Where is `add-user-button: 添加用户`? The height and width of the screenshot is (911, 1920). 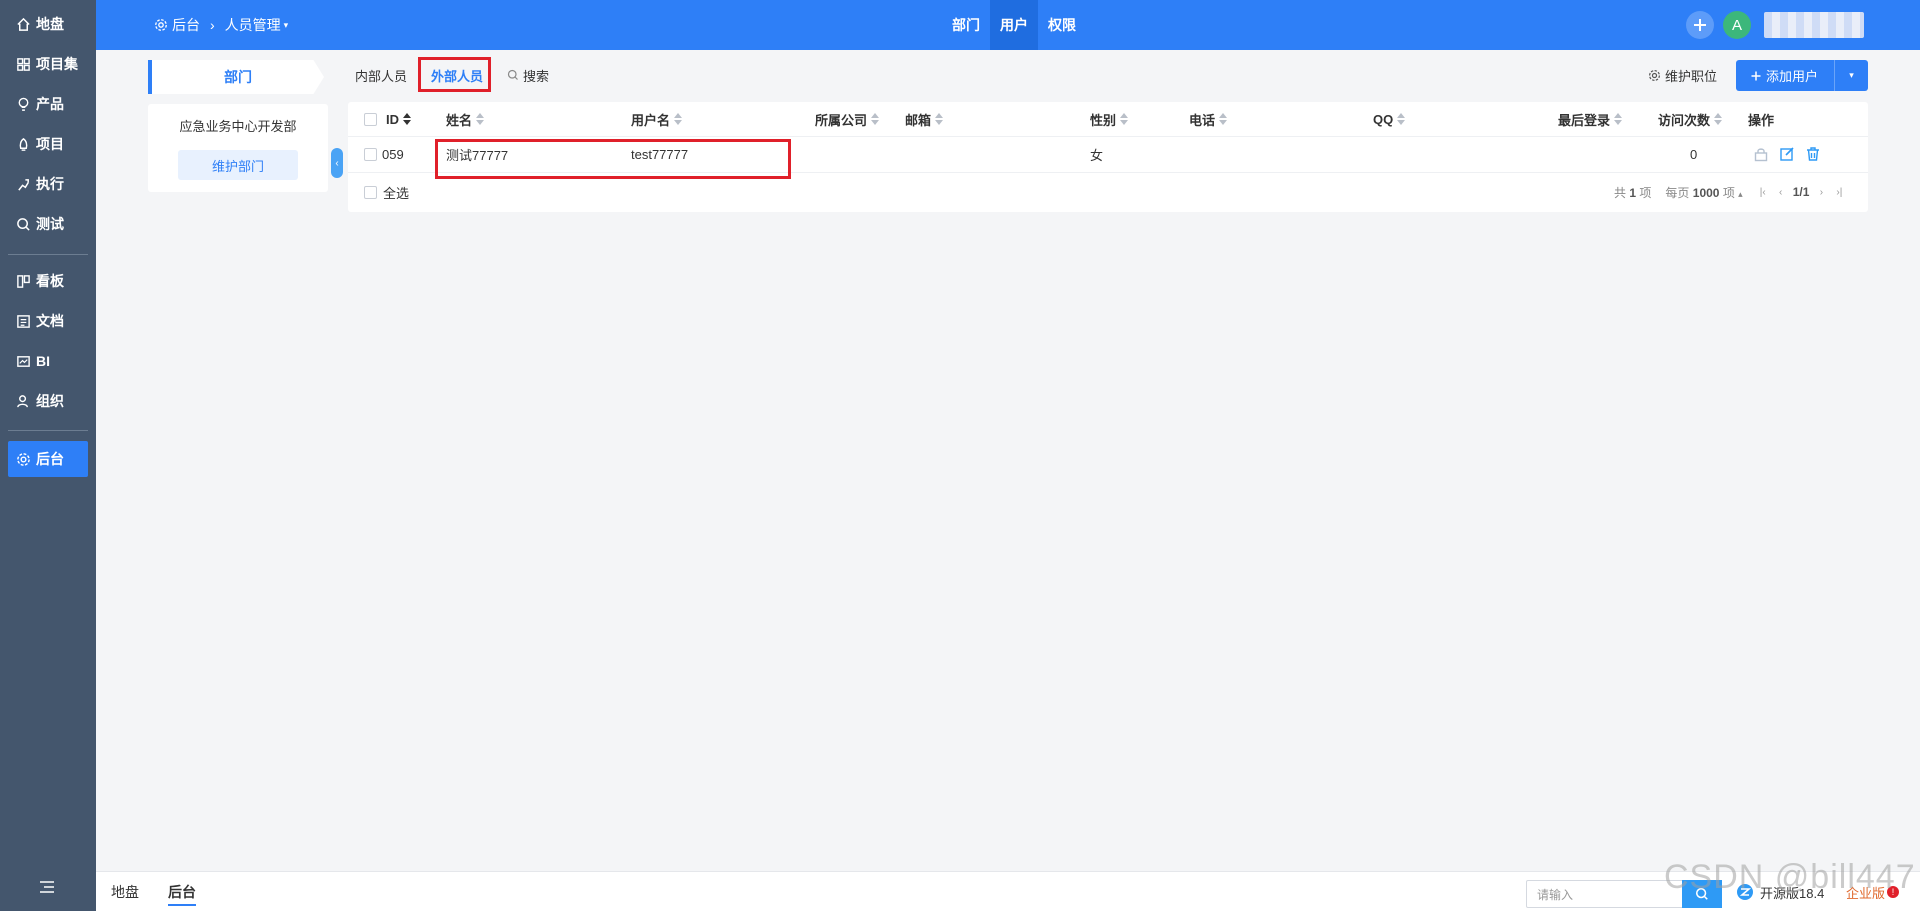 add-user-button: 添加用户 is located at coordinates (1785, 75).